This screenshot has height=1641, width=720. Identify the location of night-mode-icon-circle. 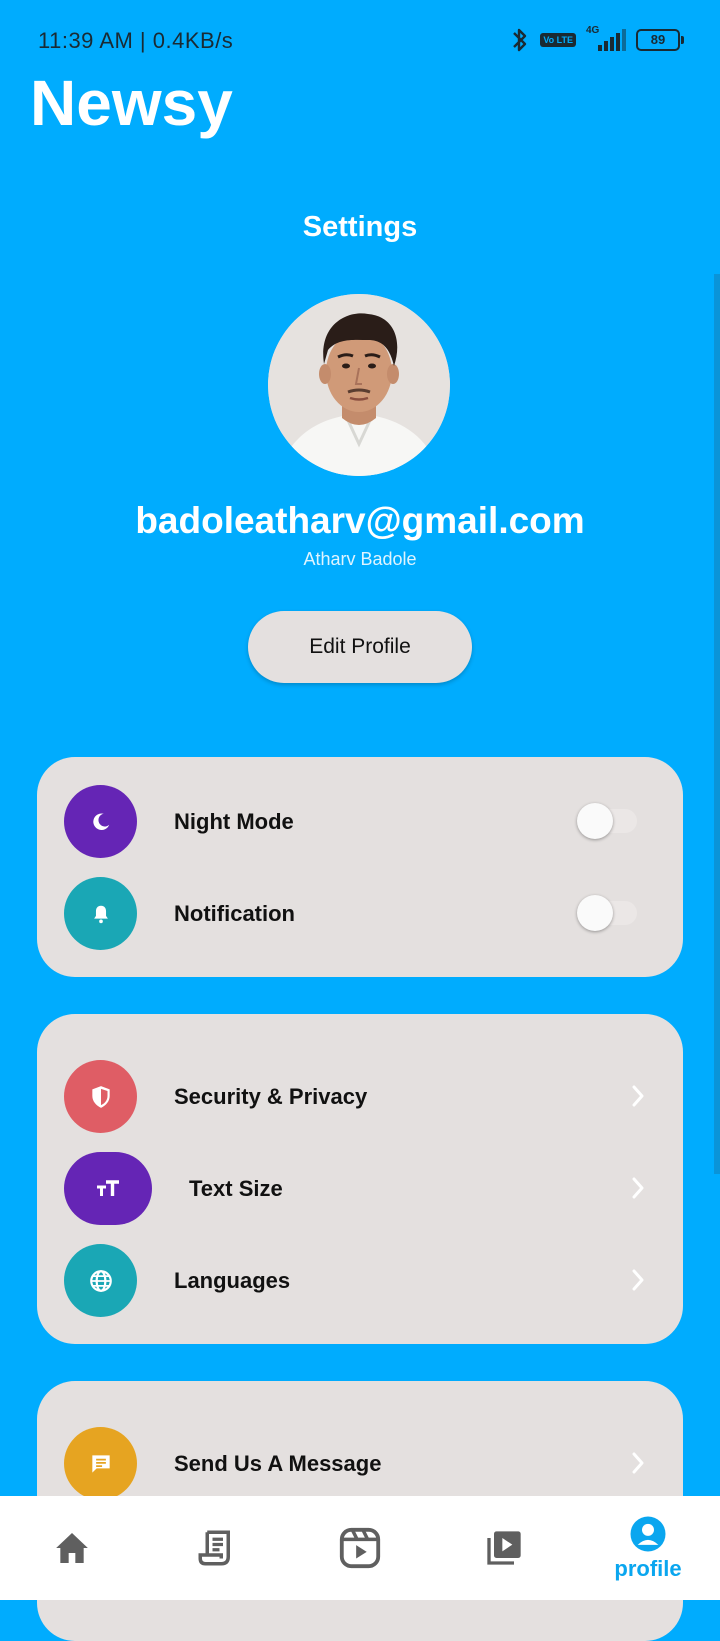
(100, 821).